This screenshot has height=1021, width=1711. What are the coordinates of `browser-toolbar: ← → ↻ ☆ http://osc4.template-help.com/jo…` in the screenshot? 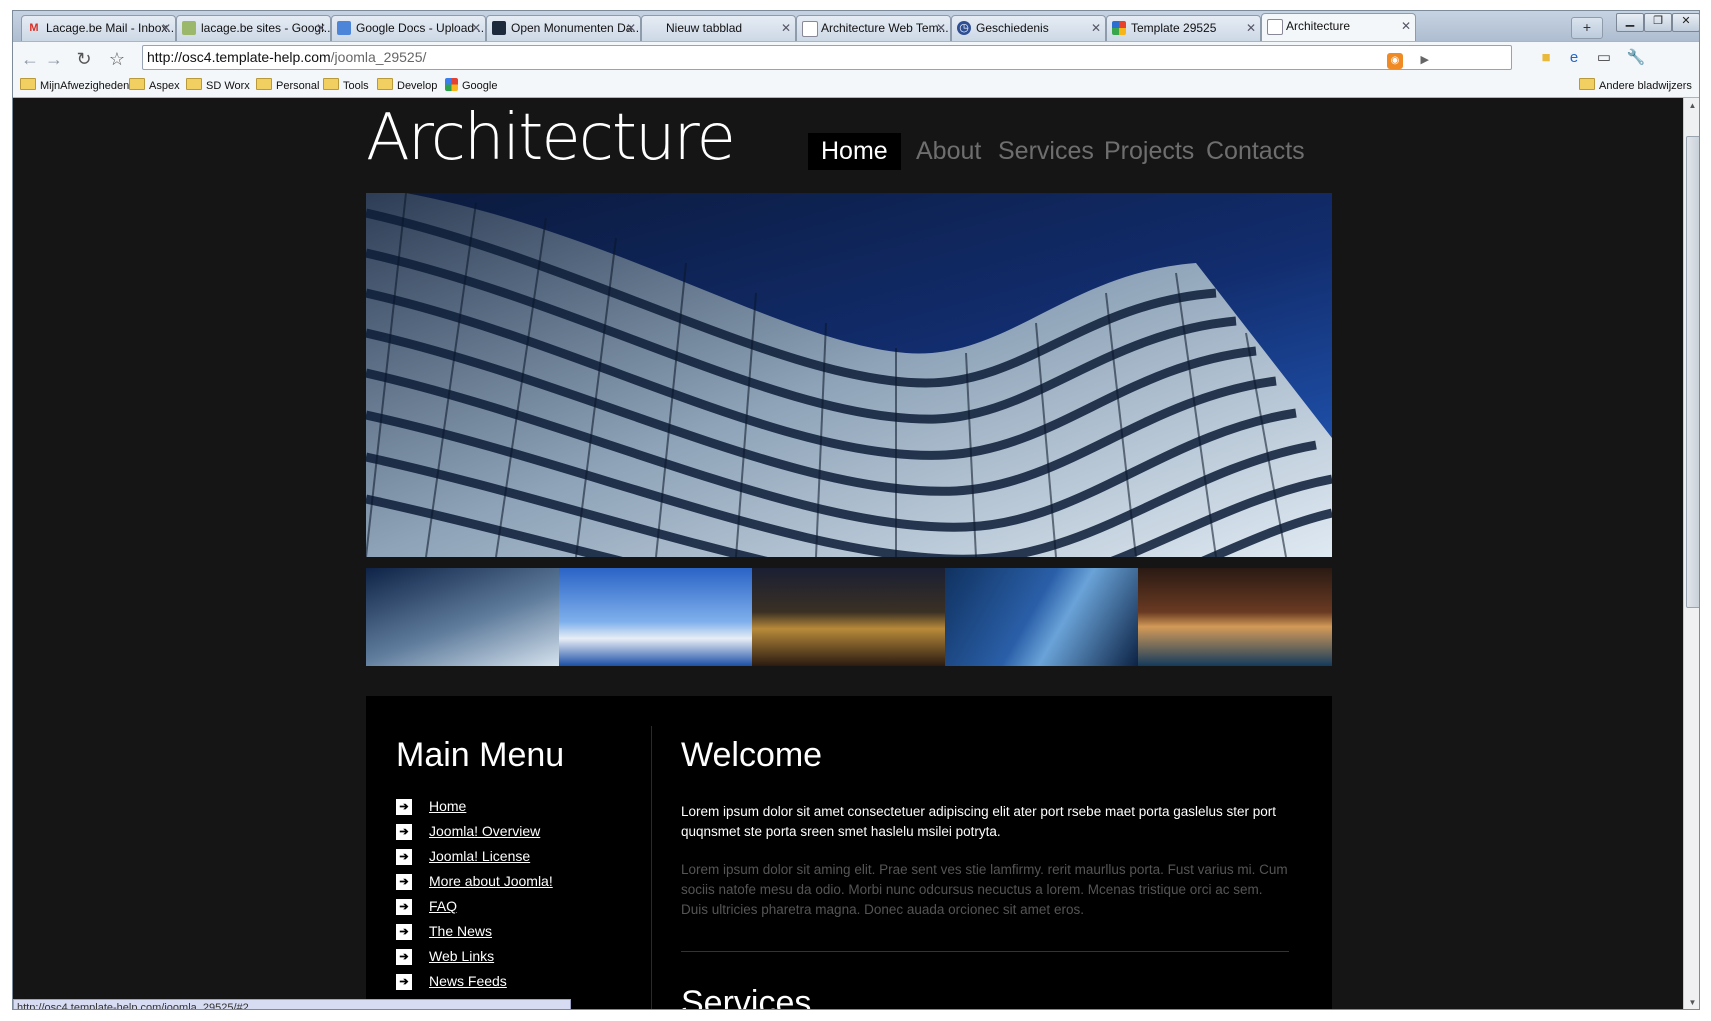 It's located at (856, 57).